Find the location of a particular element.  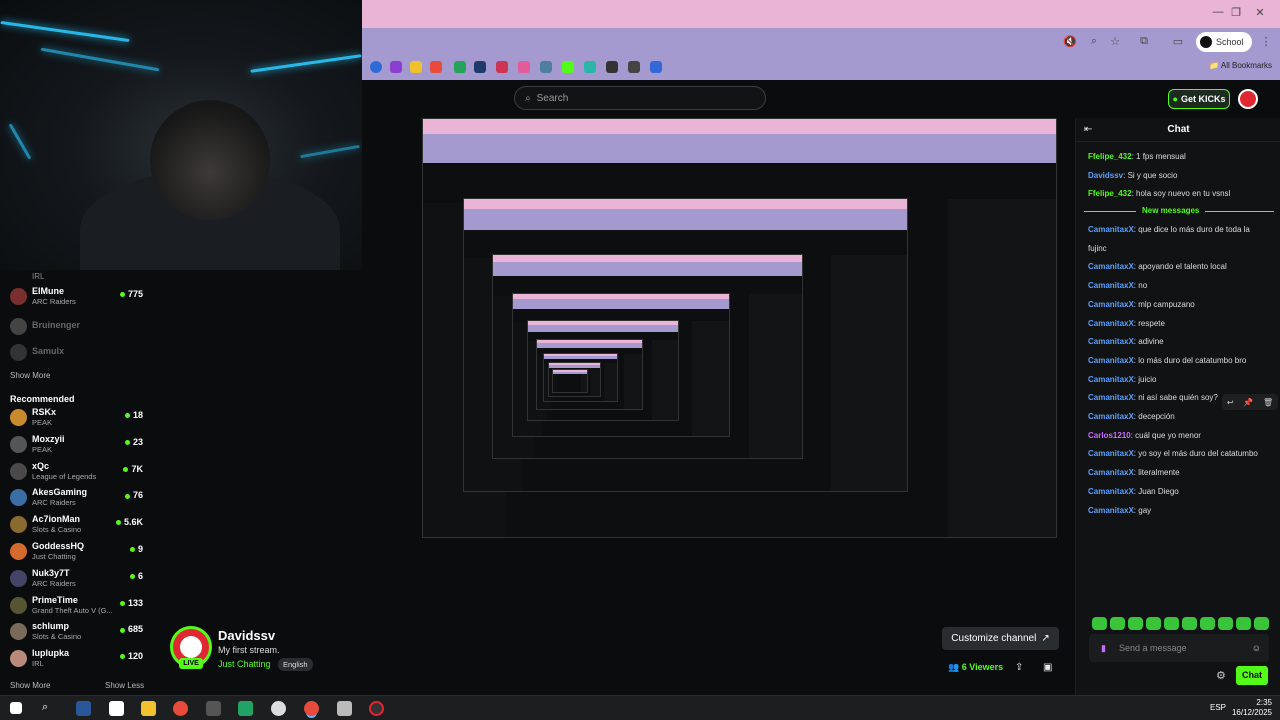

chat-settings-icon: ⚙ is located at coordinates (1221, 675).